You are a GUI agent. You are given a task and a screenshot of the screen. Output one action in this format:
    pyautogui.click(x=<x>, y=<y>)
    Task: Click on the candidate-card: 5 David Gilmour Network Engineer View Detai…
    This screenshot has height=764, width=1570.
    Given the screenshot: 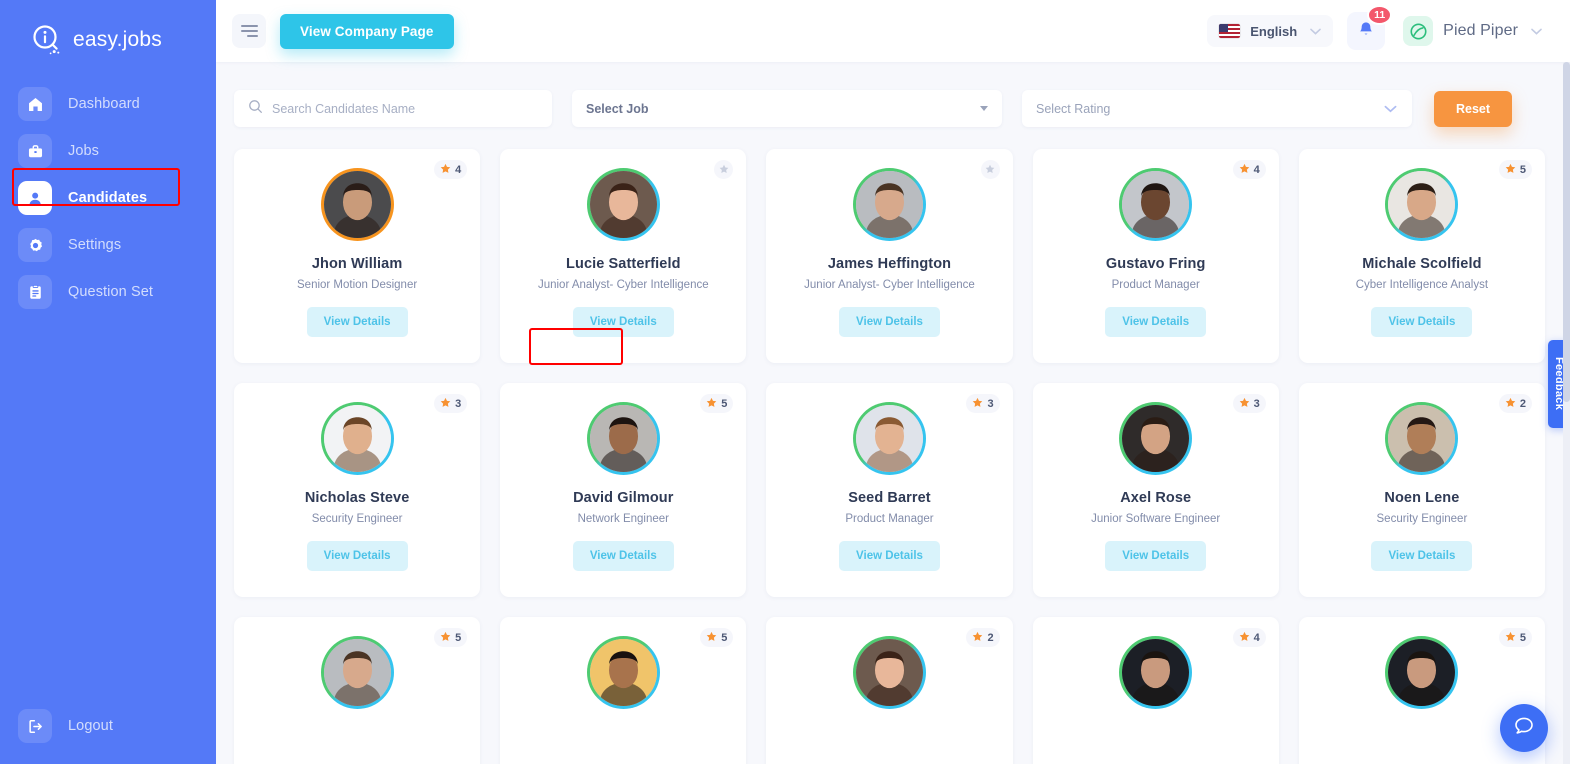 What is the action you would take?
    pyautogui.click(x=623, y=490)
    